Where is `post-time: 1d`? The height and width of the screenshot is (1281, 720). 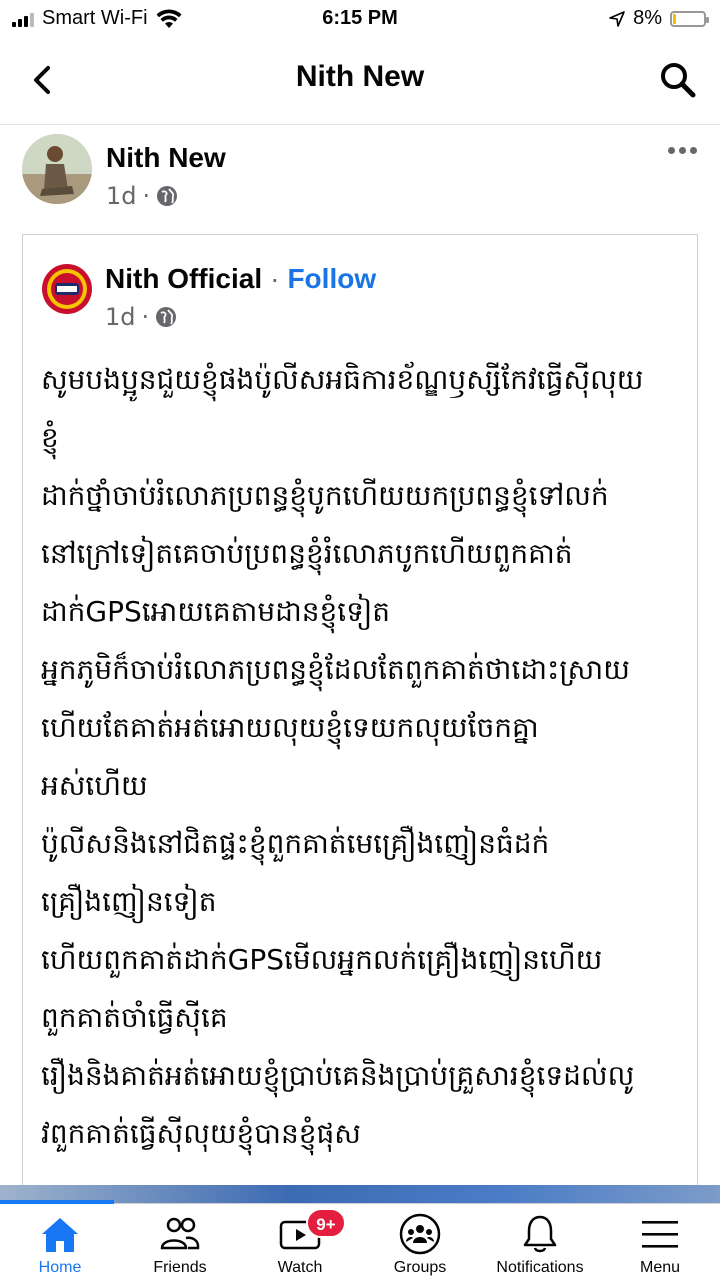 post-time: 1d is located at coordinates (121, 196).